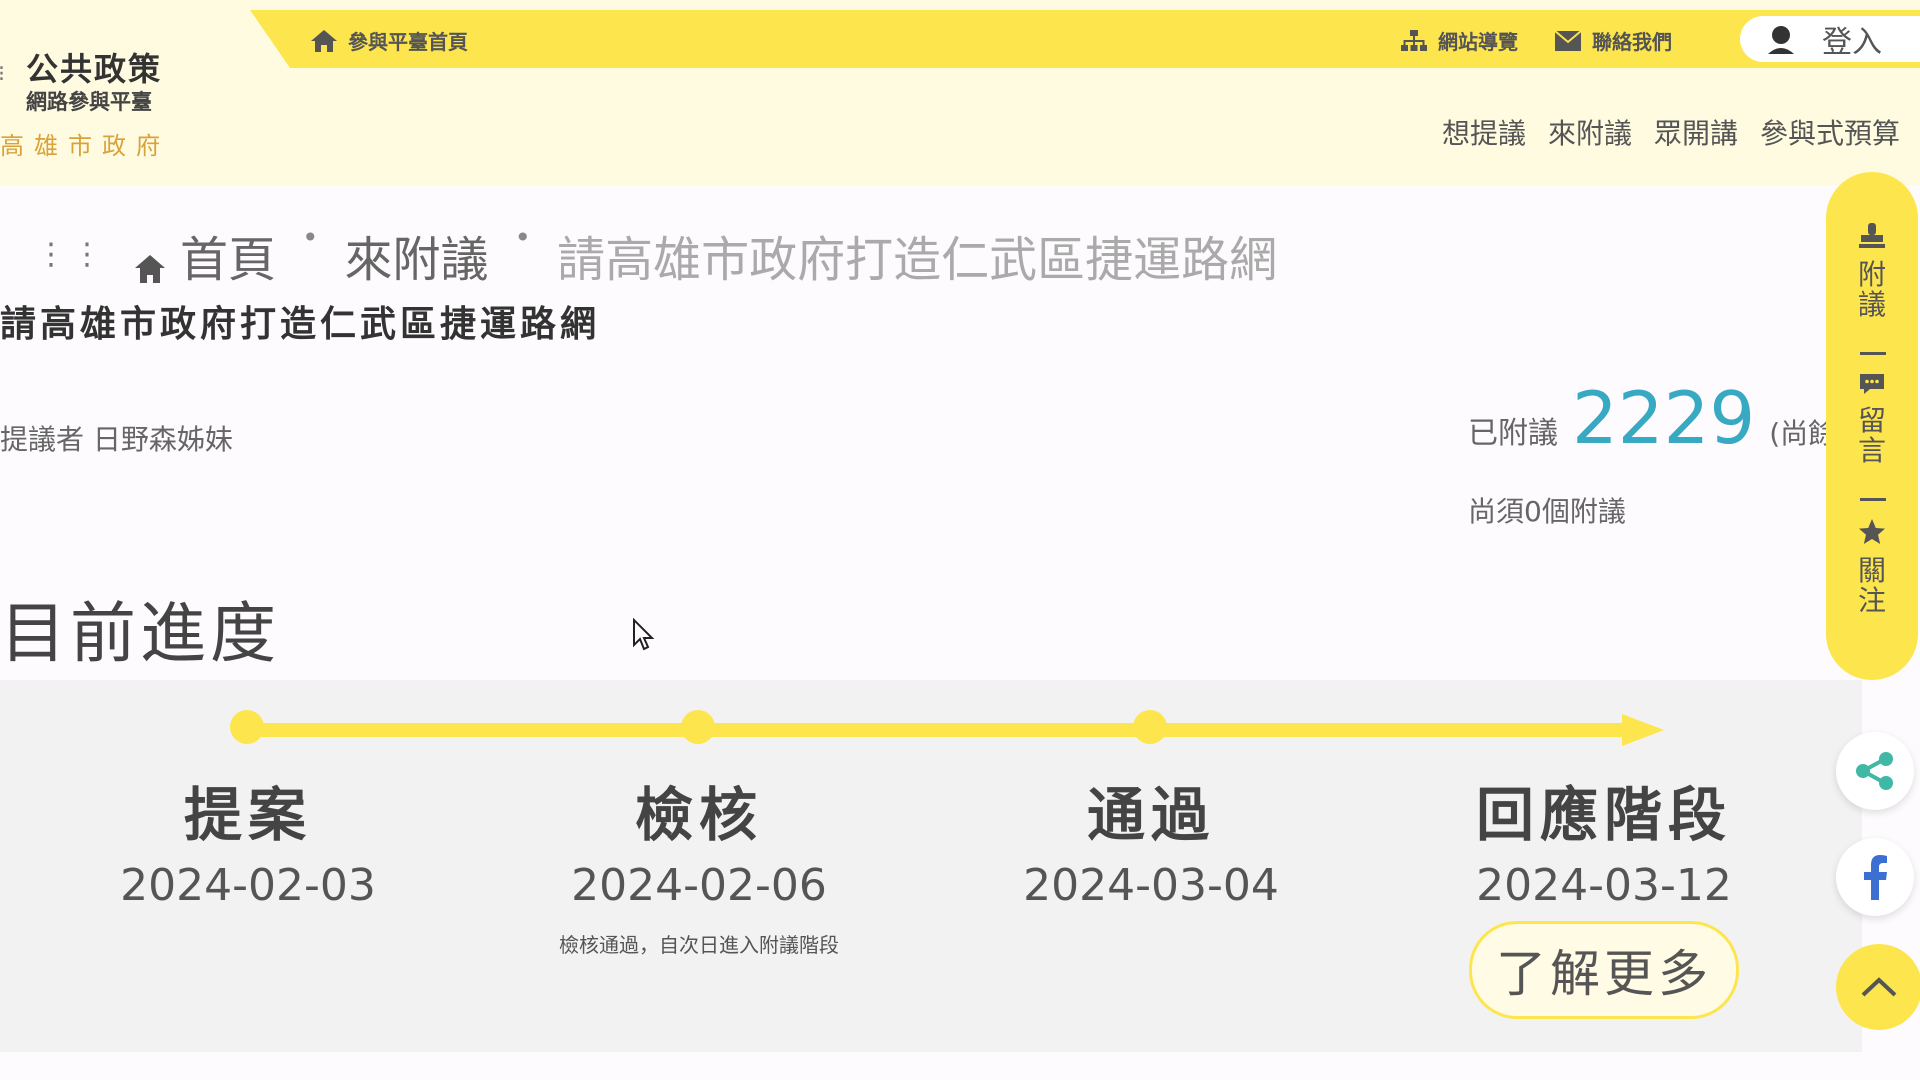  I want to click on rail-comment-label: 留言, so click(1871, 435).